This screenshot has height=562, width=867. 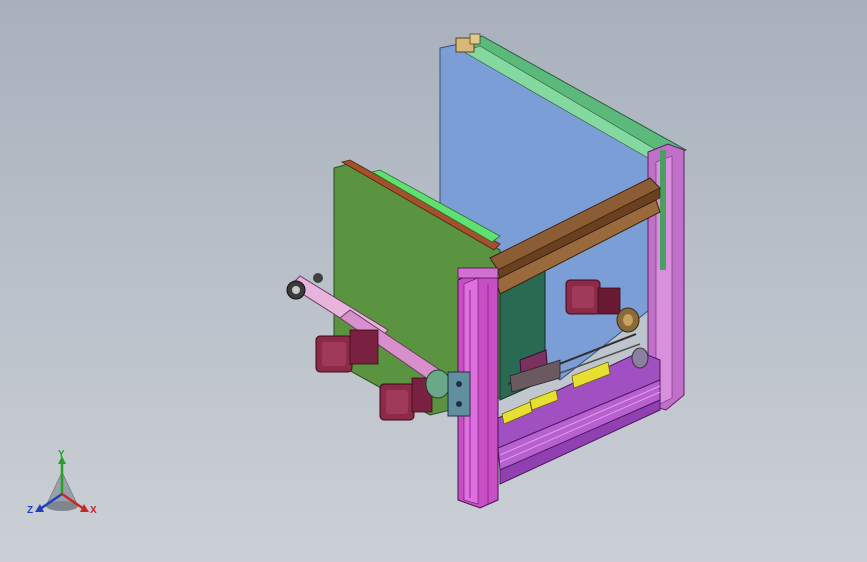 I want to click on bearing-coupler, so click(x=438, y=384).